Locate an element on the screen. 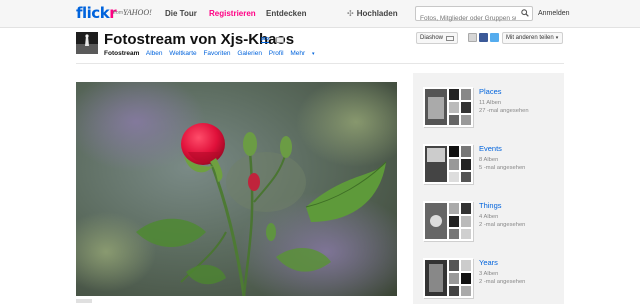 This screenshot has width=640, height=304. slideshow-button: Diashow is located at coordinates (437, 38).